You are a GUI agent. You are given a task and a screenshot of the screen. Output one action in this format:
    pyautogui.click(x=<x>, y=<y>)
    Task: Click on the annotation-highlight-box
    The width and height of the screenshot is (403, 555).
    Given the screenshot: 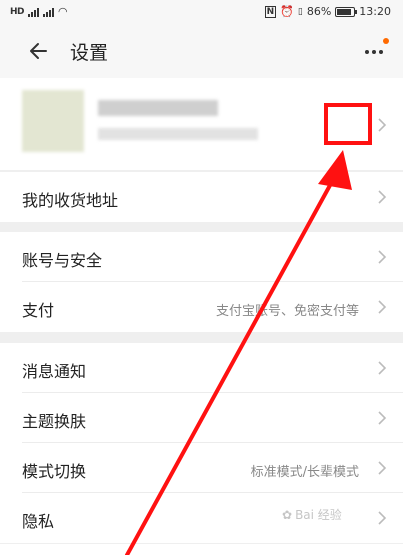 What is the action you would take?
    pyautogui.click(x=348, y=124)
    